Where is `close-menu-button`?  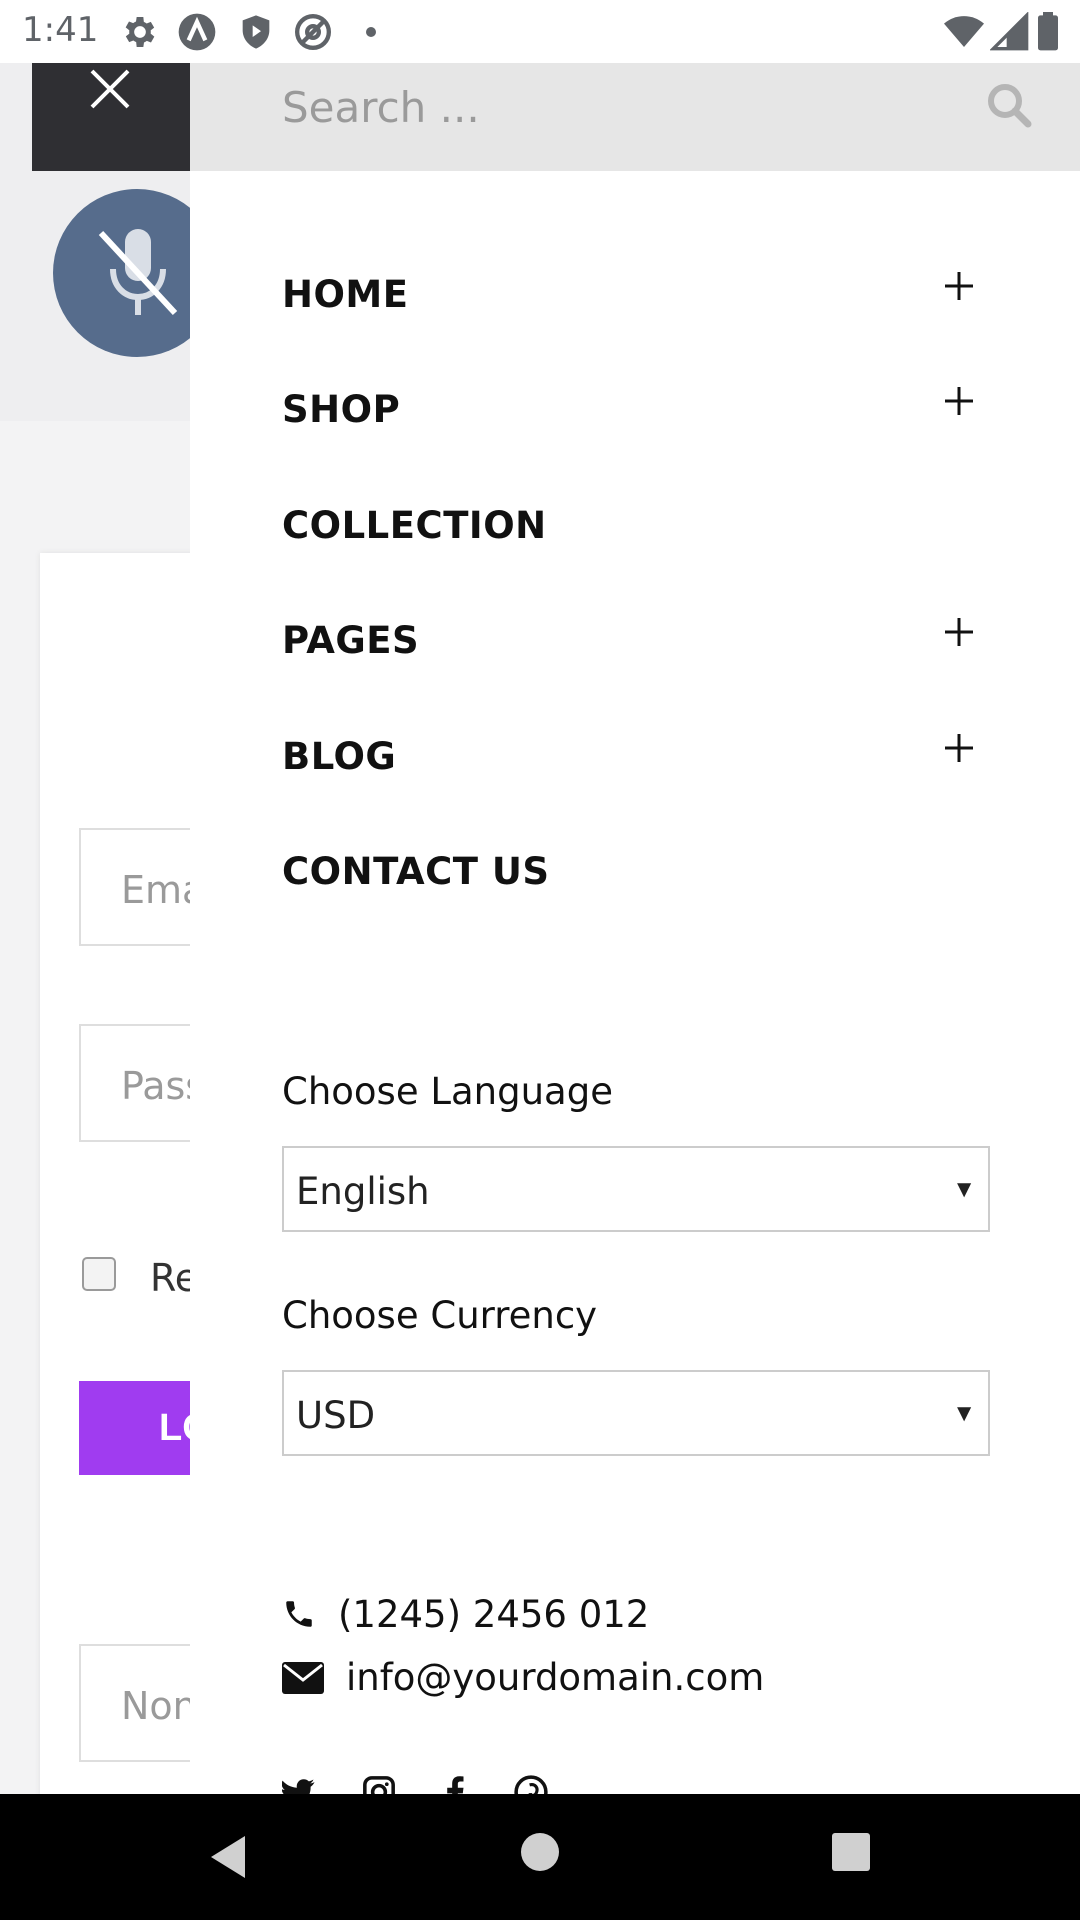 close-menu-button is located at coordinates (111, 117).